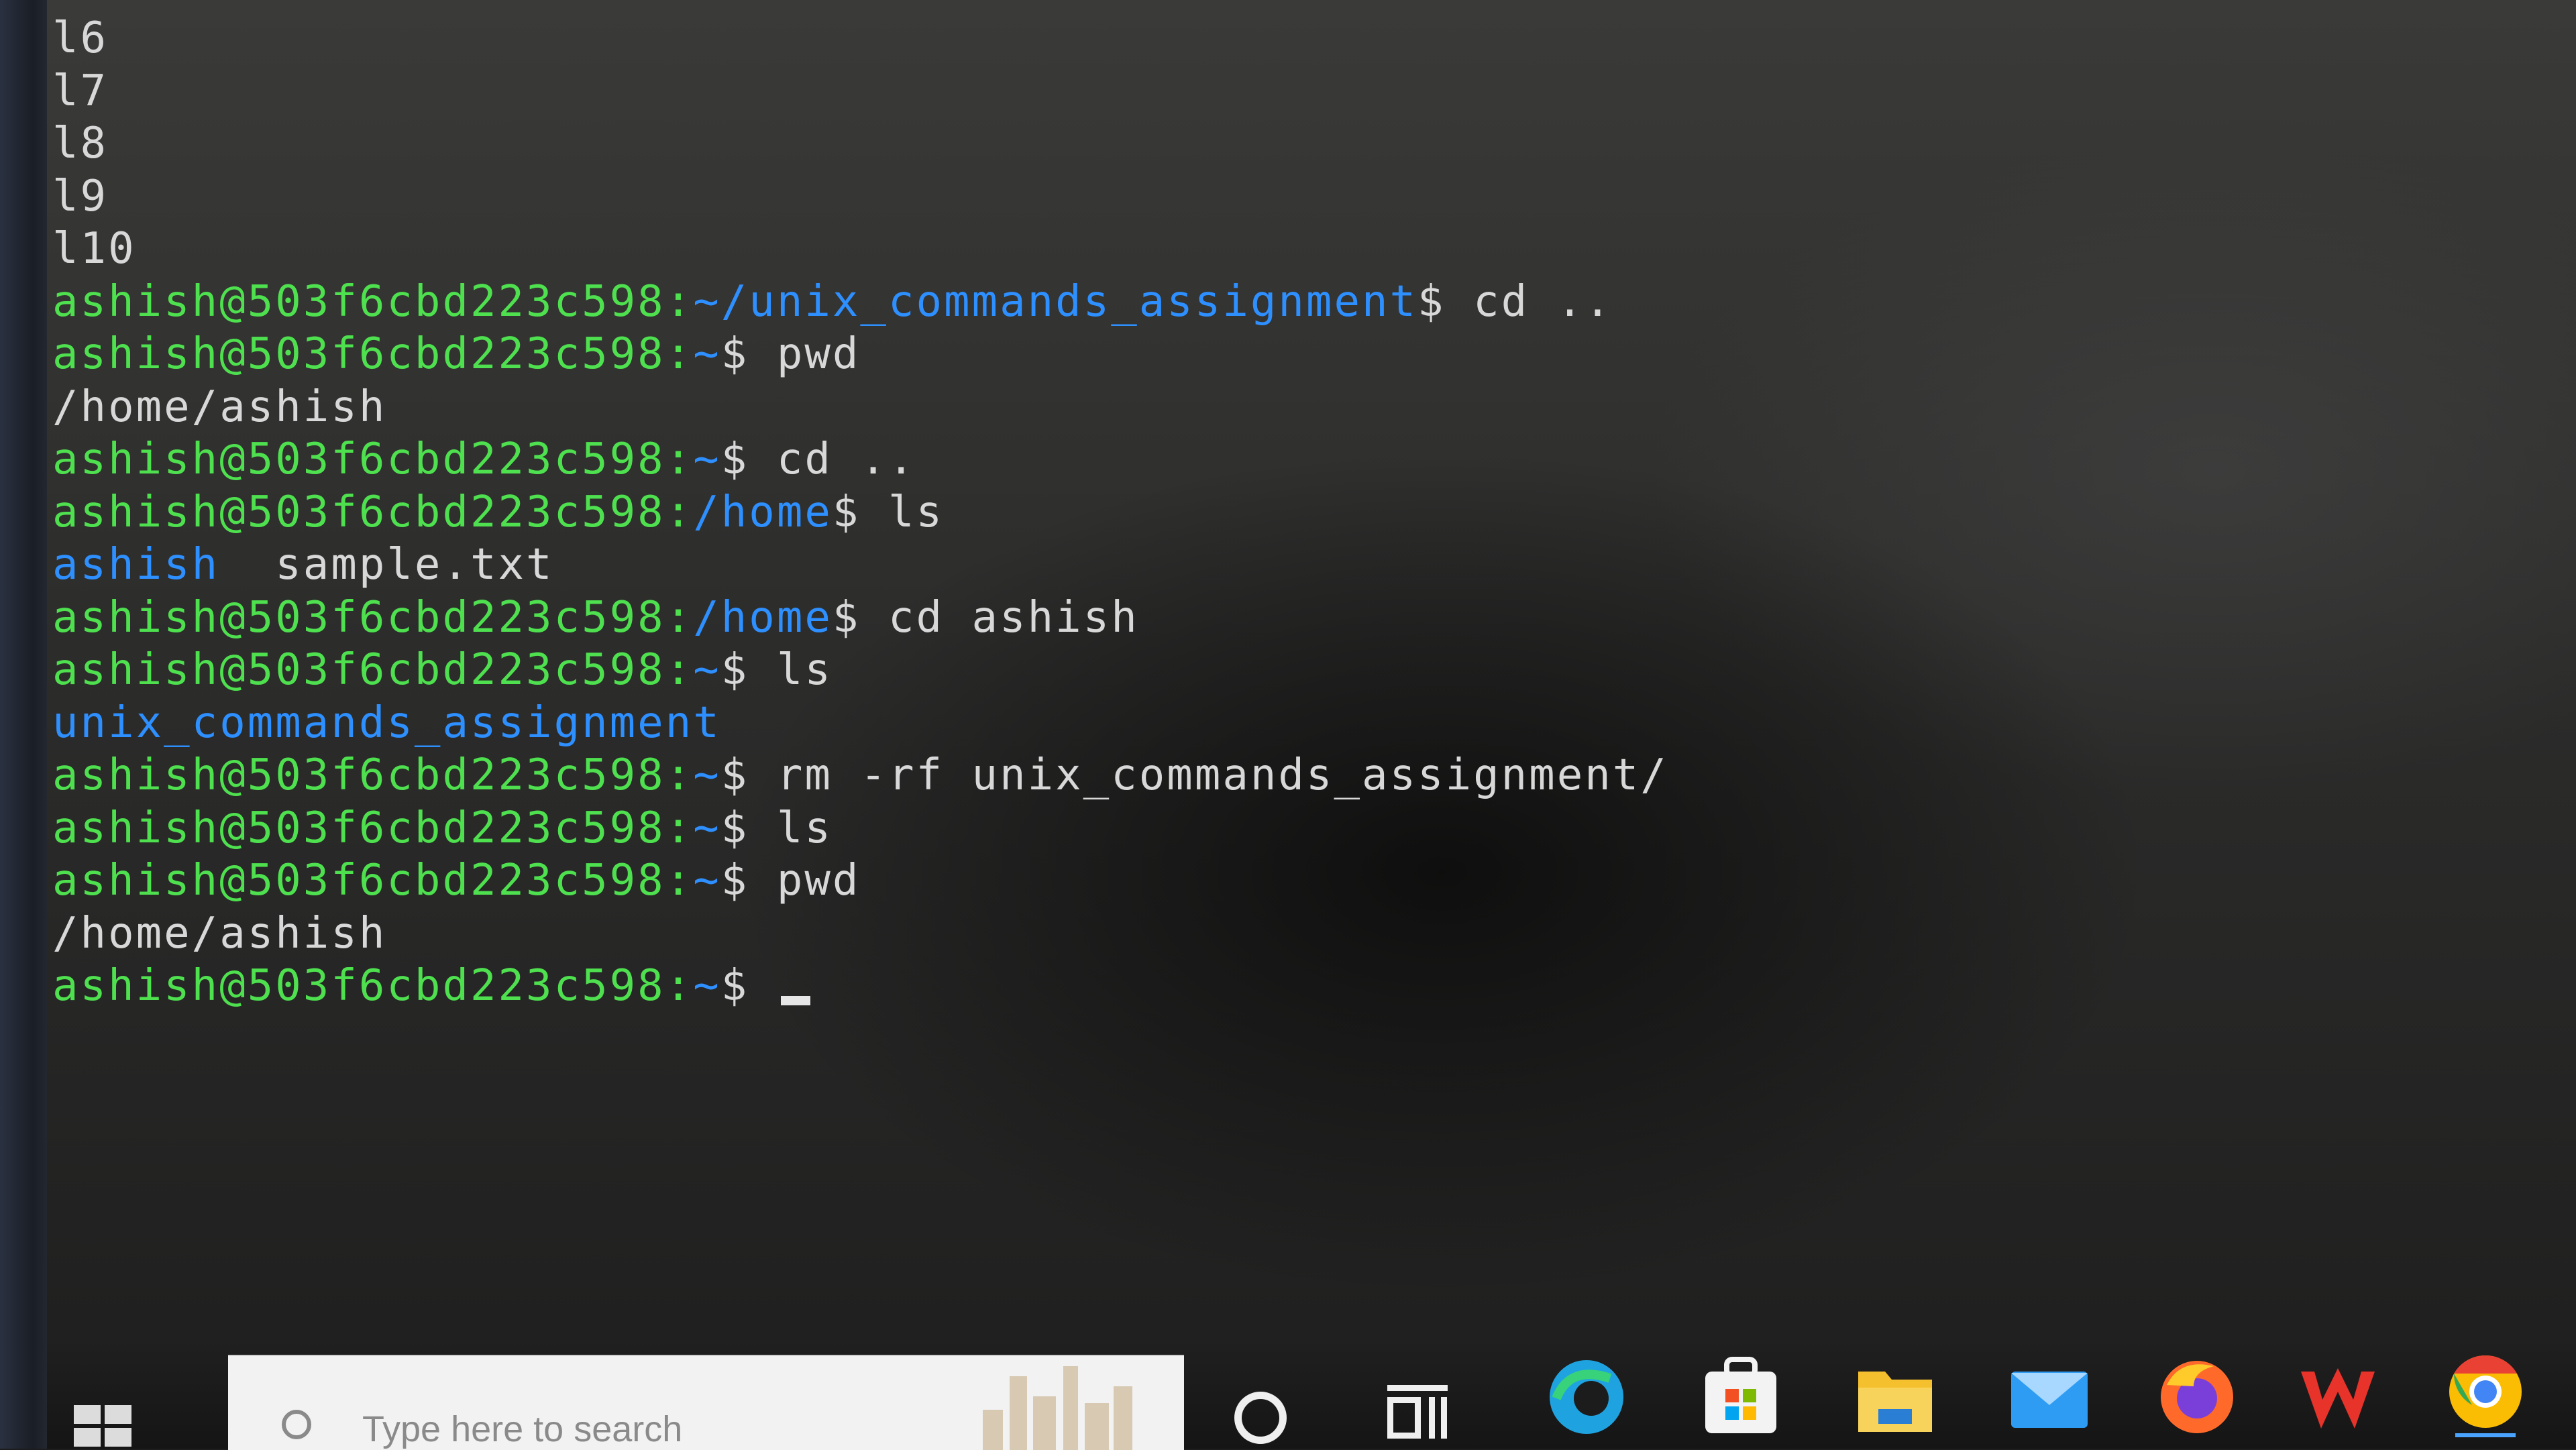  I want to click on terminal-line: l8, so click(1159, 143).